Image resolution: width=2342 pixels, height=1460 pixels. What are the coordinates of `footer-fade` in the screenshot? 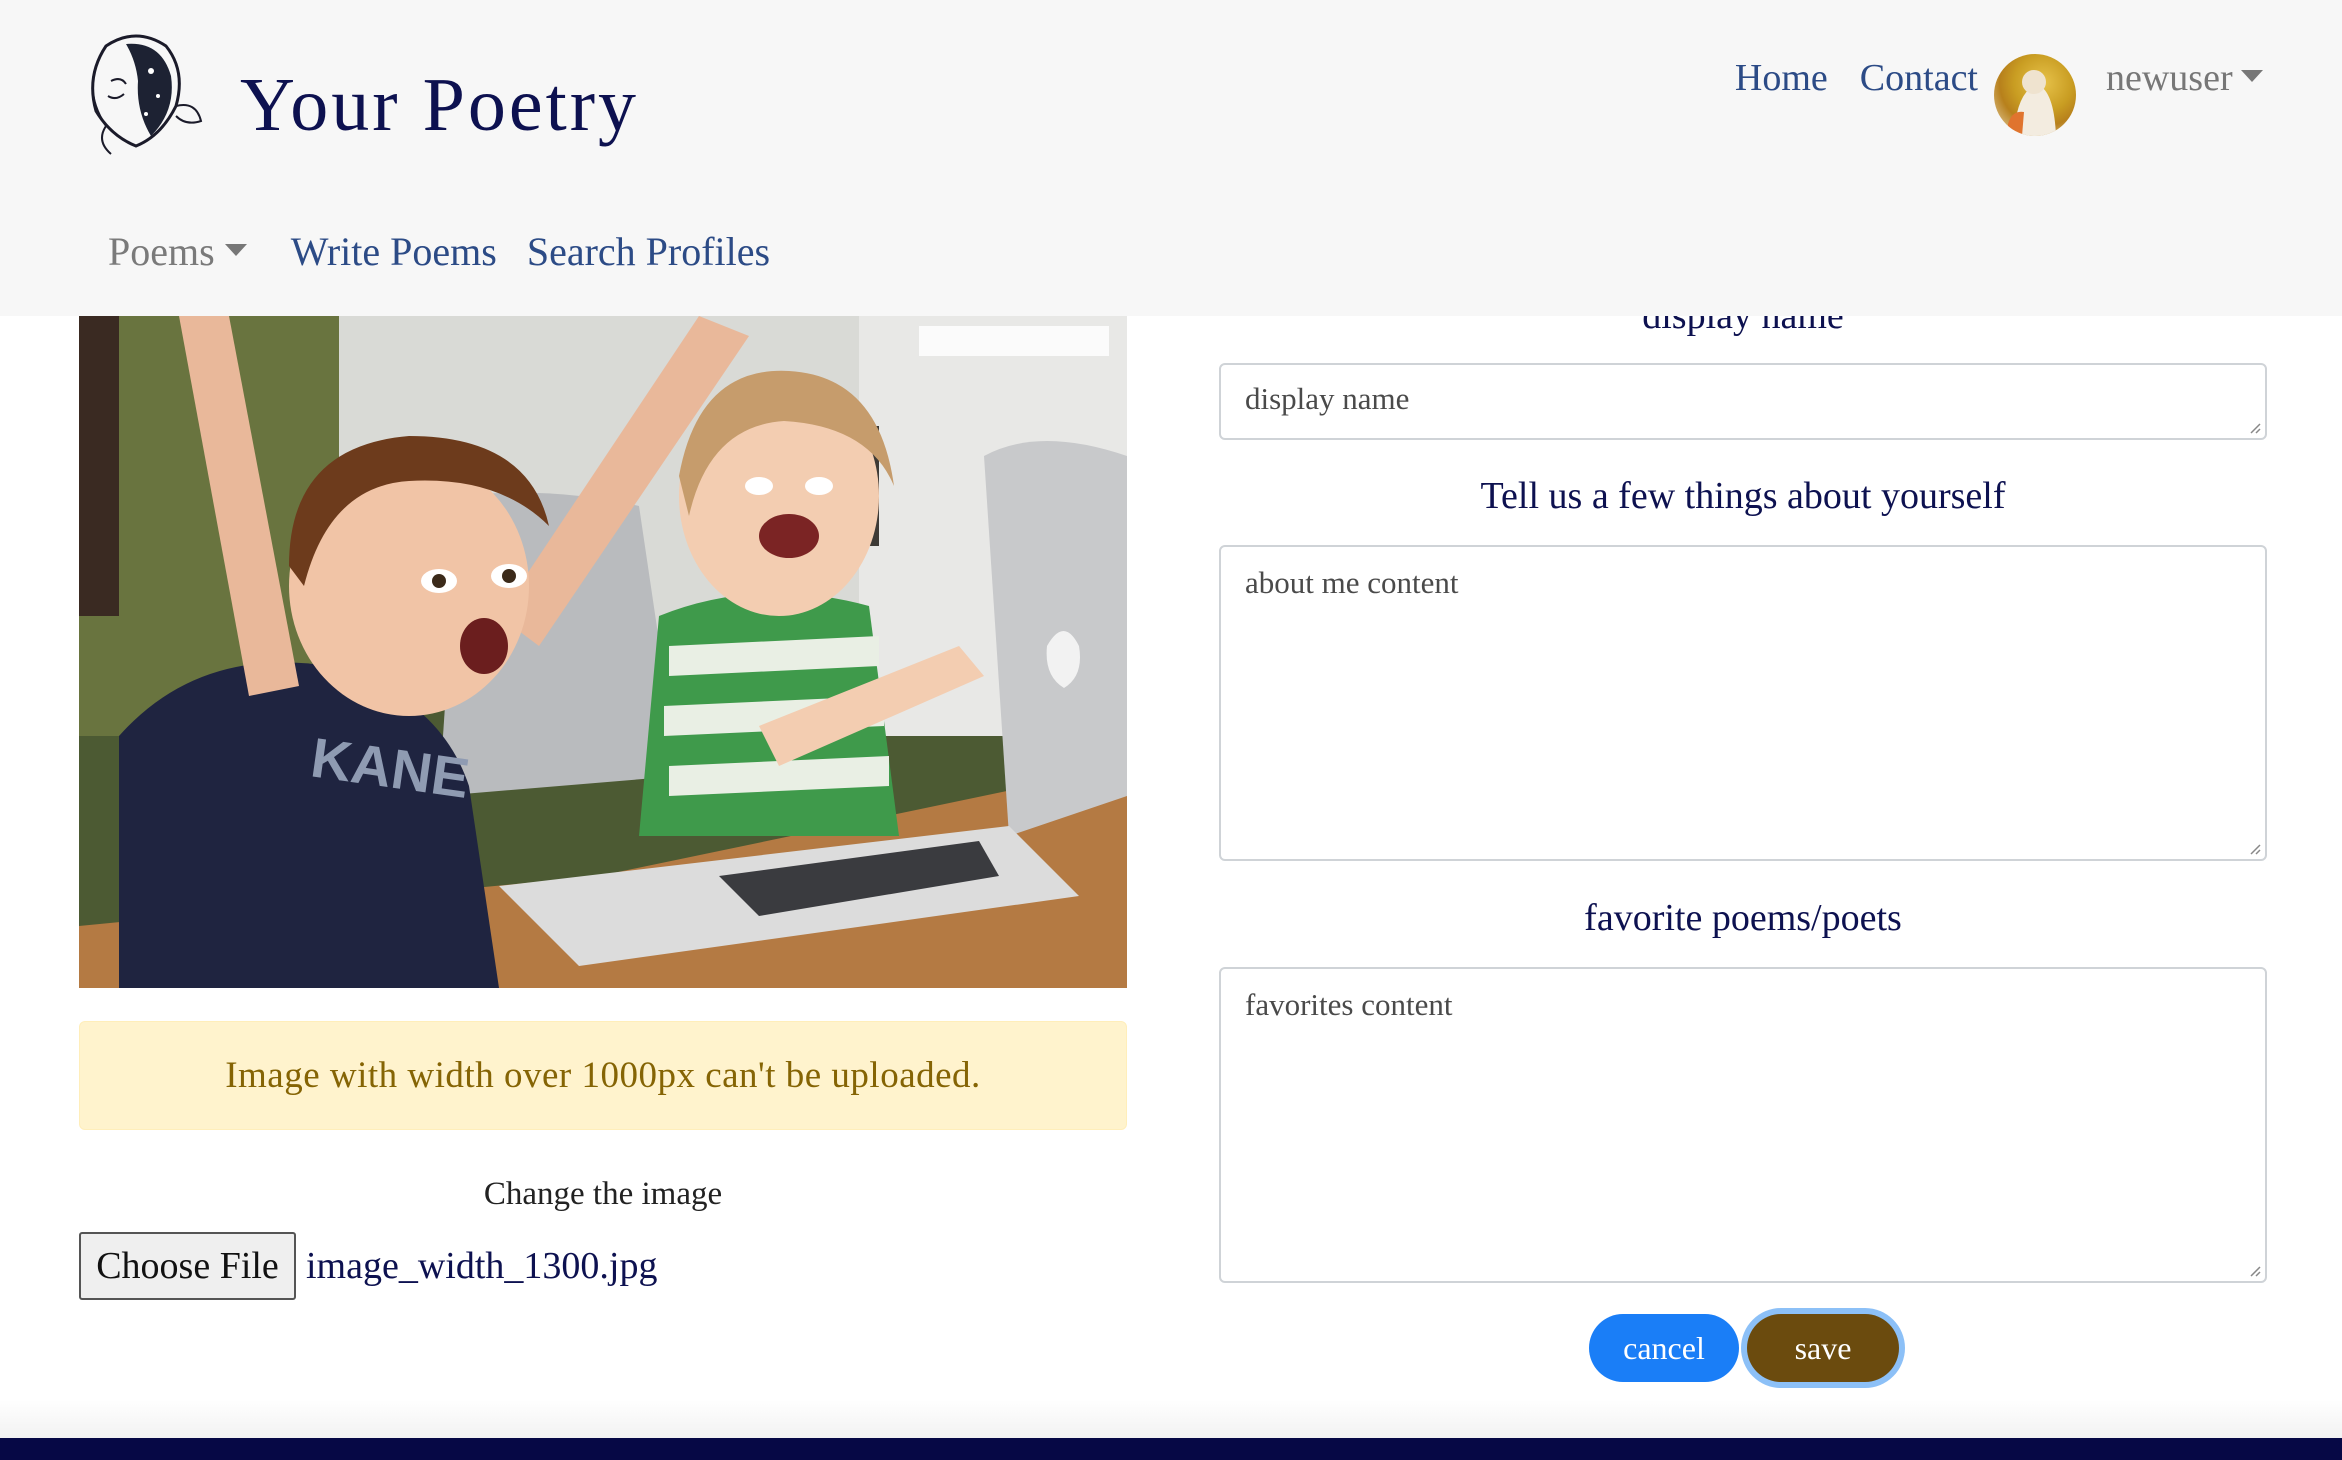 It's located at (1171, 1419).